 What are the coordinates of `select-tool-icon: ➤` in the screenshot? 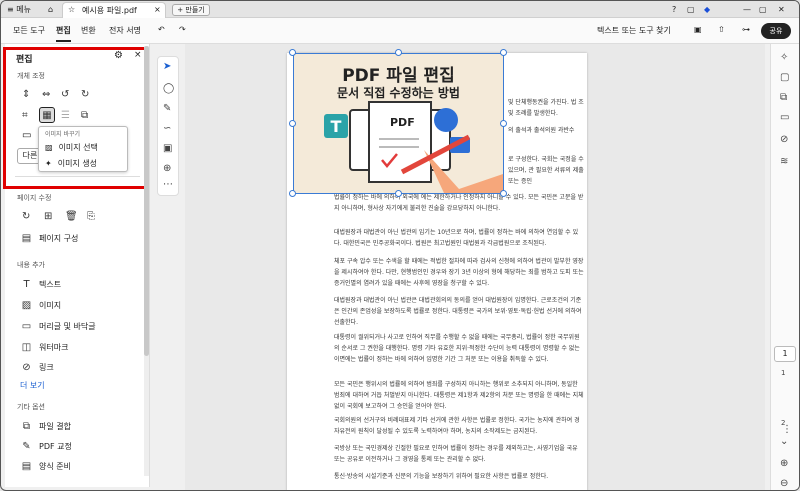 It's located at (167, 66).